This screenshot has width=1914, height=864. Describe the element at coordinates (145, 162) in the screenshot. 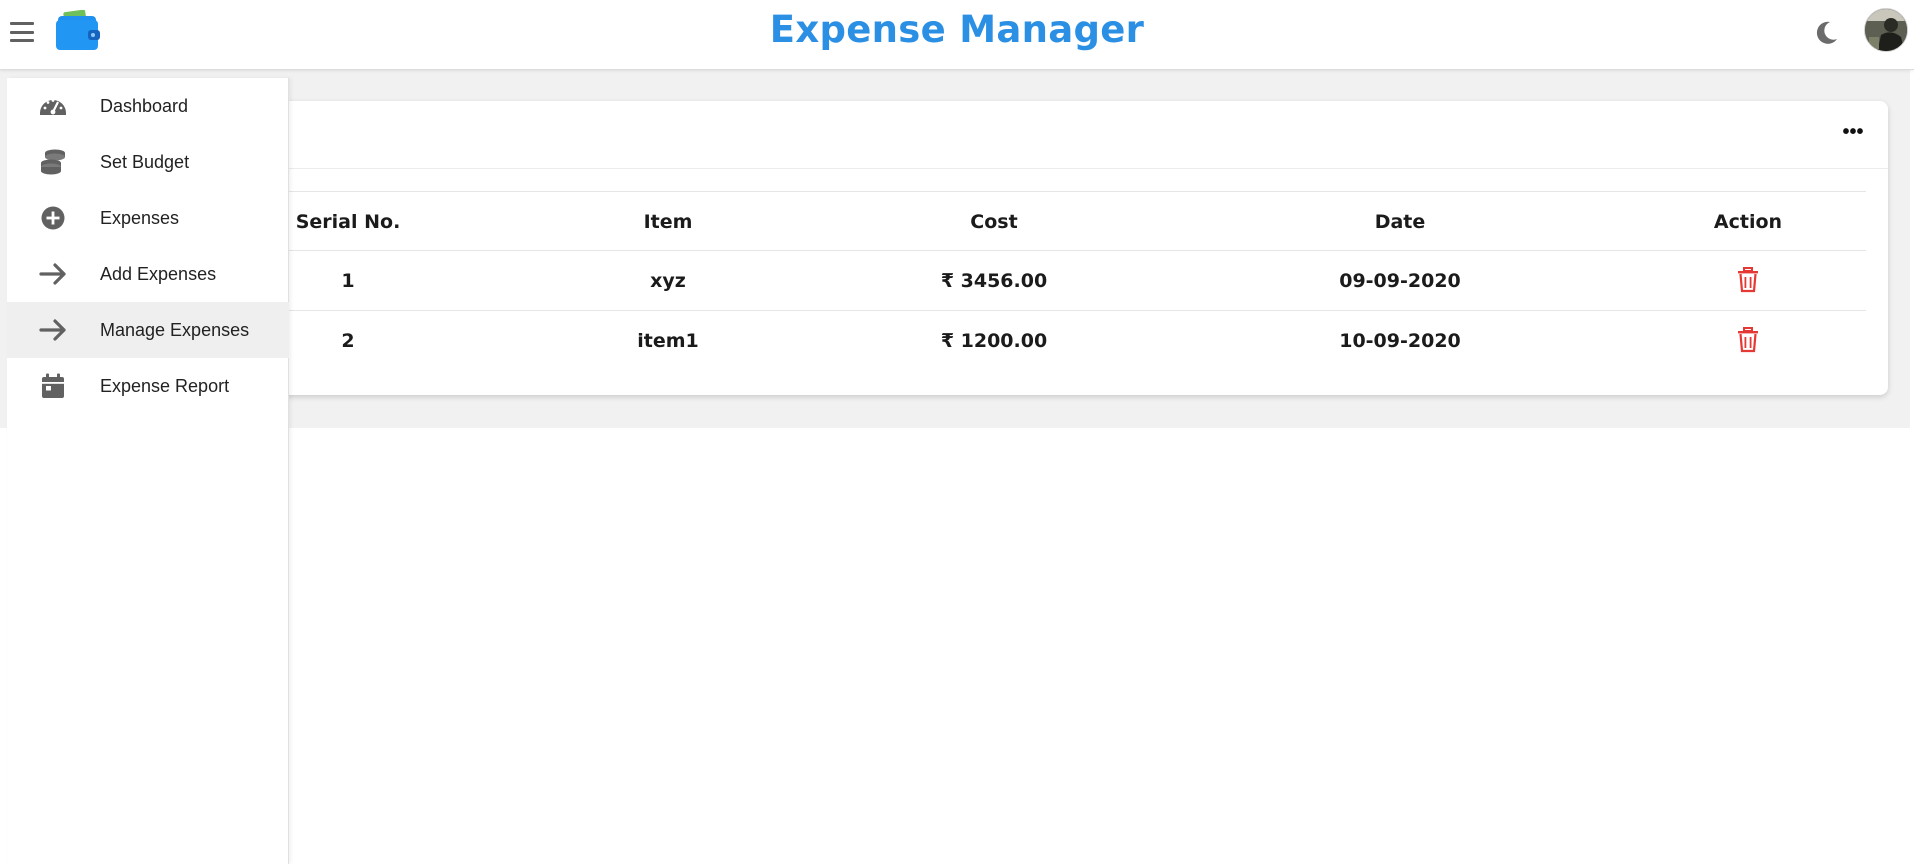

I see `sidebar-item-label: Set Budget` at that location.